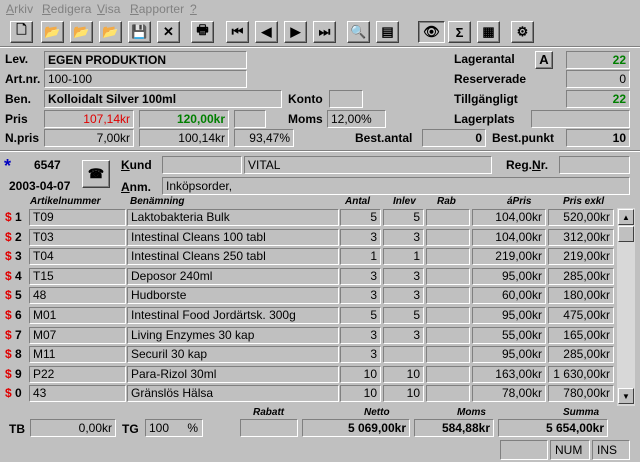 The height and width of the screenshot is (462, 640). I want to click on kund-name-field: VITAL, so click(368, 165).